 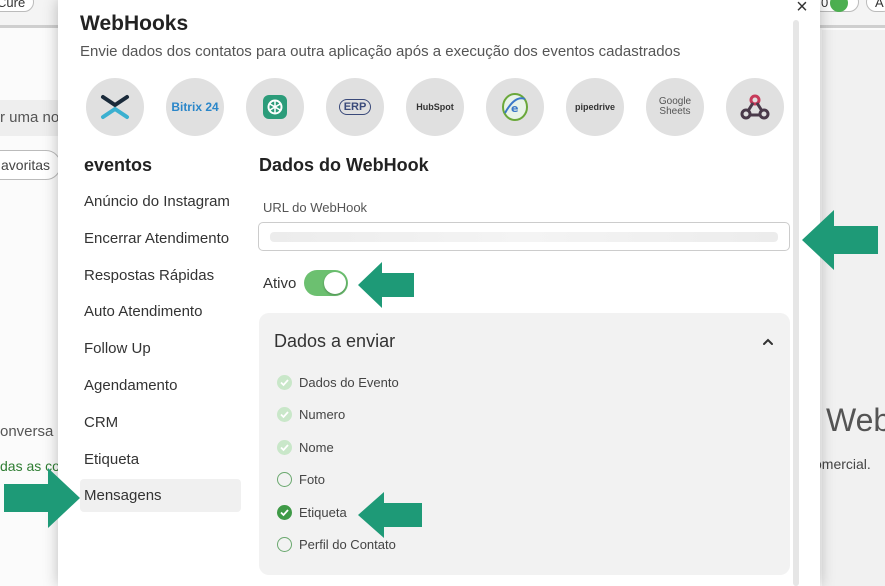 I want to click on integration-bitrix24-button: Bitrix 24, so click(x=195, y=107).